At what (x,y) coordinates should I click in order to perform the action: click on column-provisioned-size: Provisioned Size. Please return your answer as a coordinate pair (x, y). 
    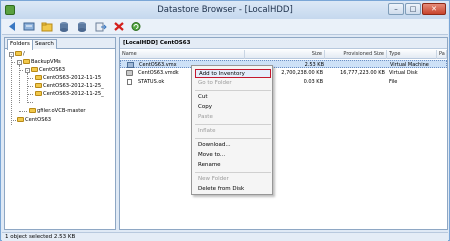
    Looking at the image, I should click on (356, 54).